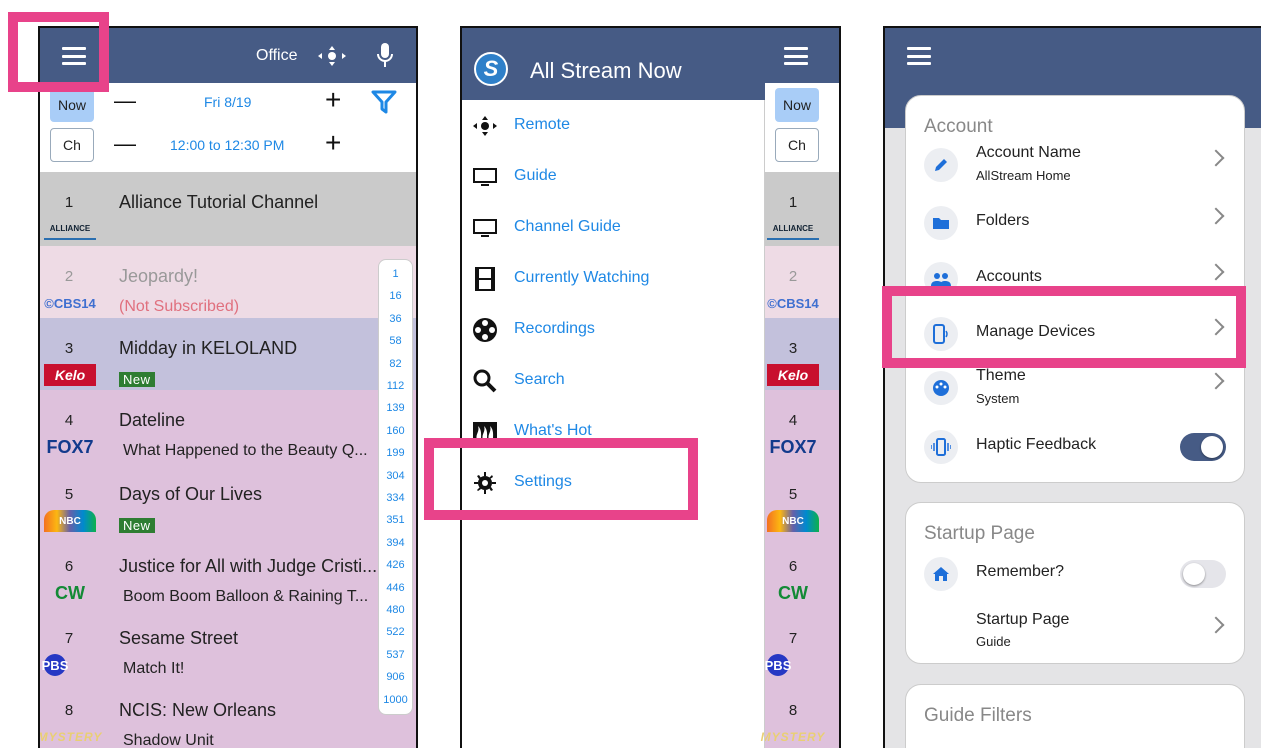  What do you see at coordinates (539, 379) in the screenshot?
I see `drawer-item-label: Search` at bounding box center [539, 379].